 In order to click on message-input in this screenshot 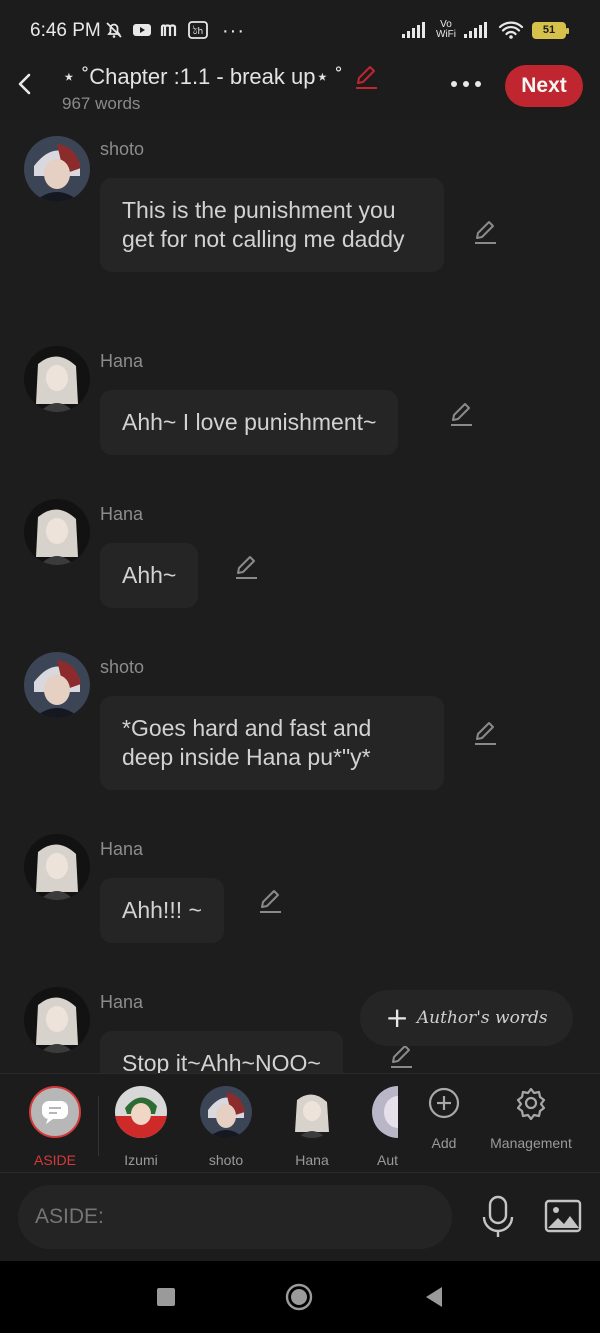, I will do `click(235, 1217)`.